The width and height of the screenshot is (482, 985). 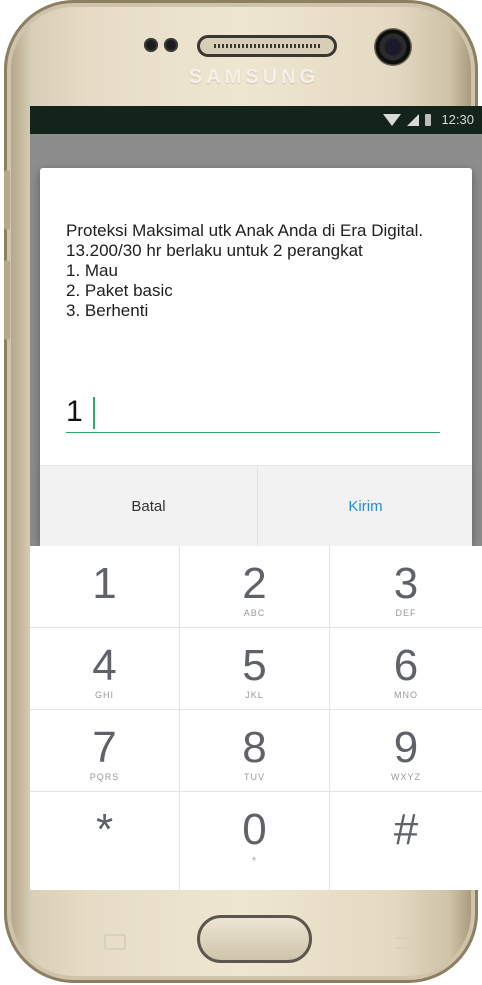 I want to click on dial-key-8: 8 TUV, so click(x=255, y=751).